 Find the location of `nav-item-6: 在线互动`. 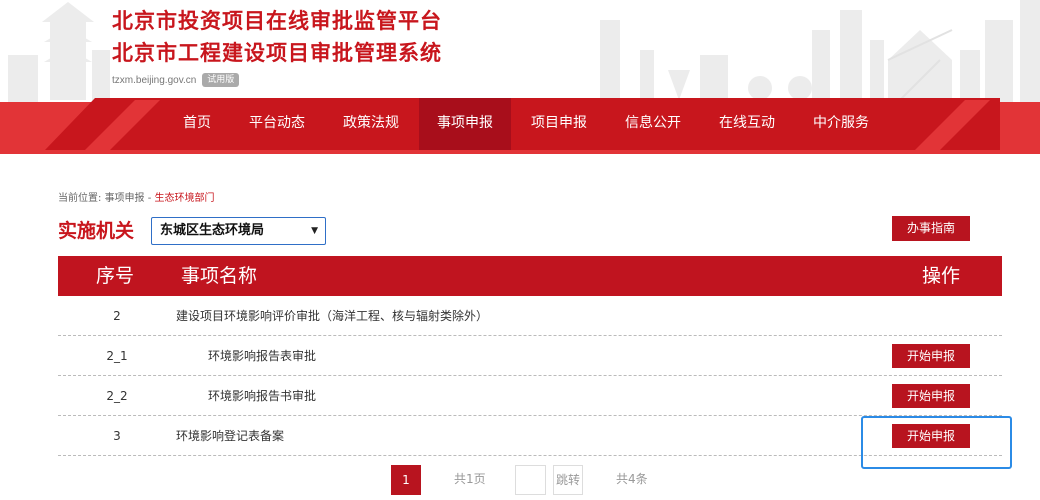

nav-item-6: 在线互动 is located at coordinates (747, 124).